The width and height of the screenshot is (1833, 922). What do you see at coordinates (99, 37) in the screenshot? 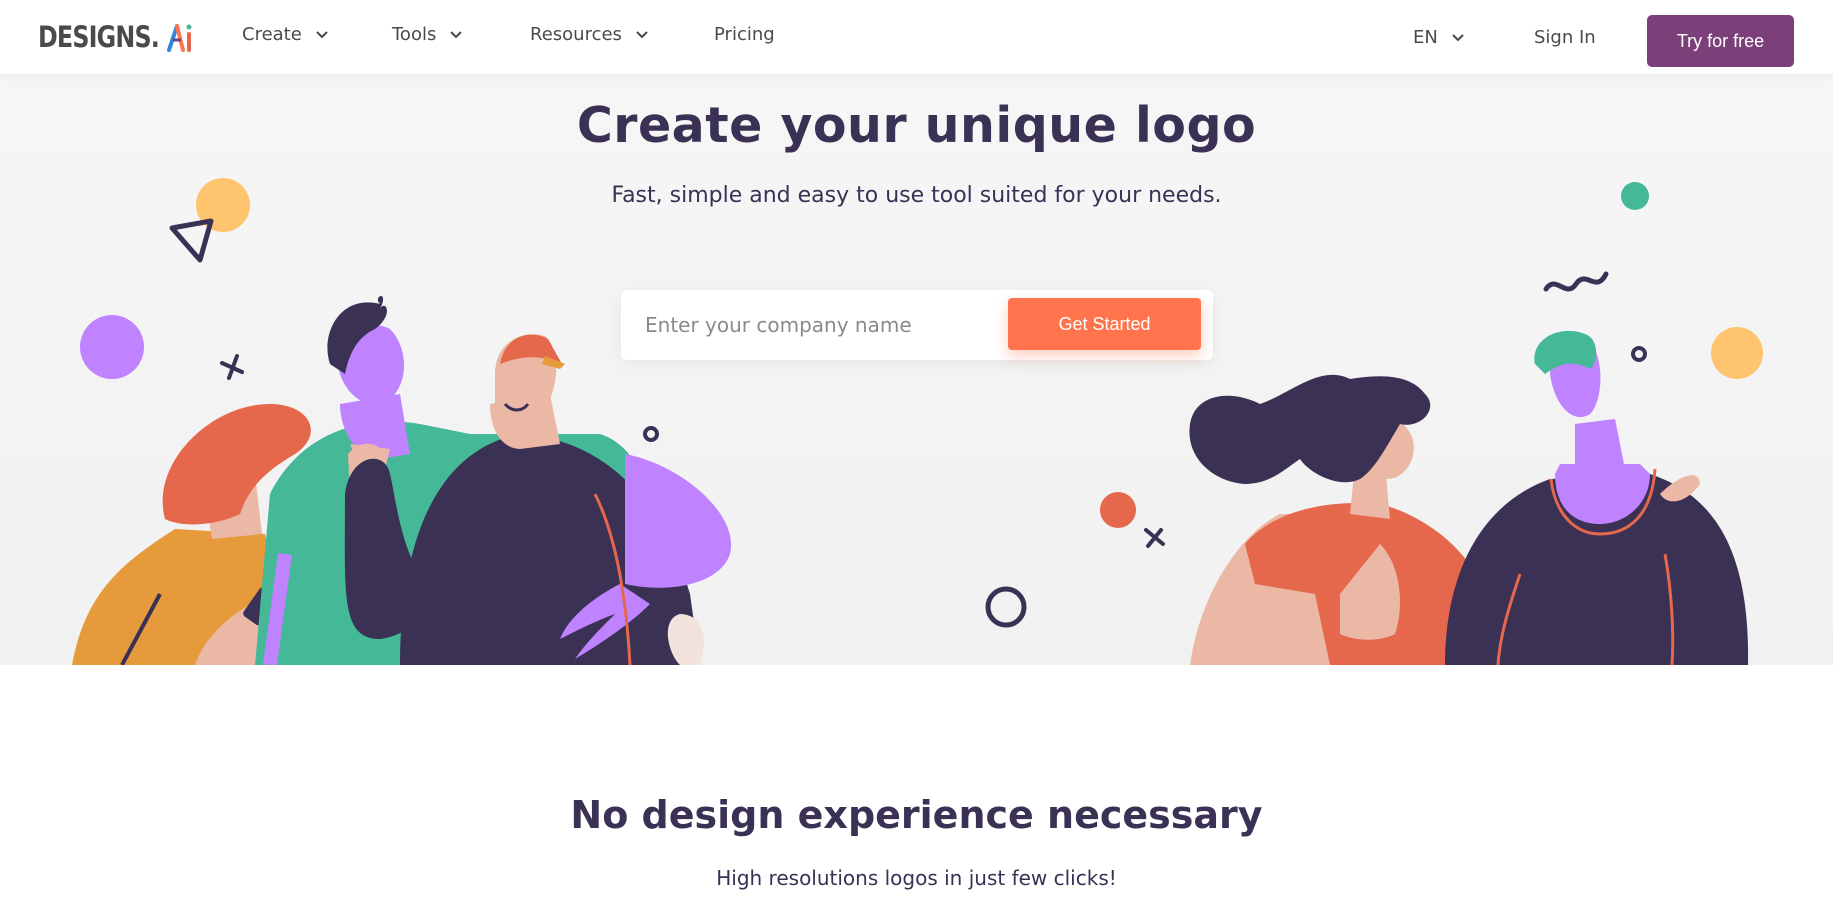
I see `brand-logo-text: DESIGNS.` at bounding box center [99, 37].